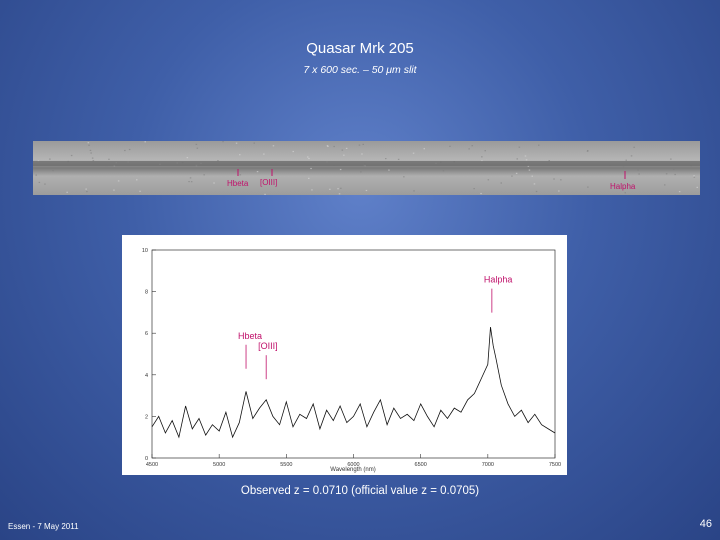  I want to click on x-tick-label: 4500, so click(152, 465).